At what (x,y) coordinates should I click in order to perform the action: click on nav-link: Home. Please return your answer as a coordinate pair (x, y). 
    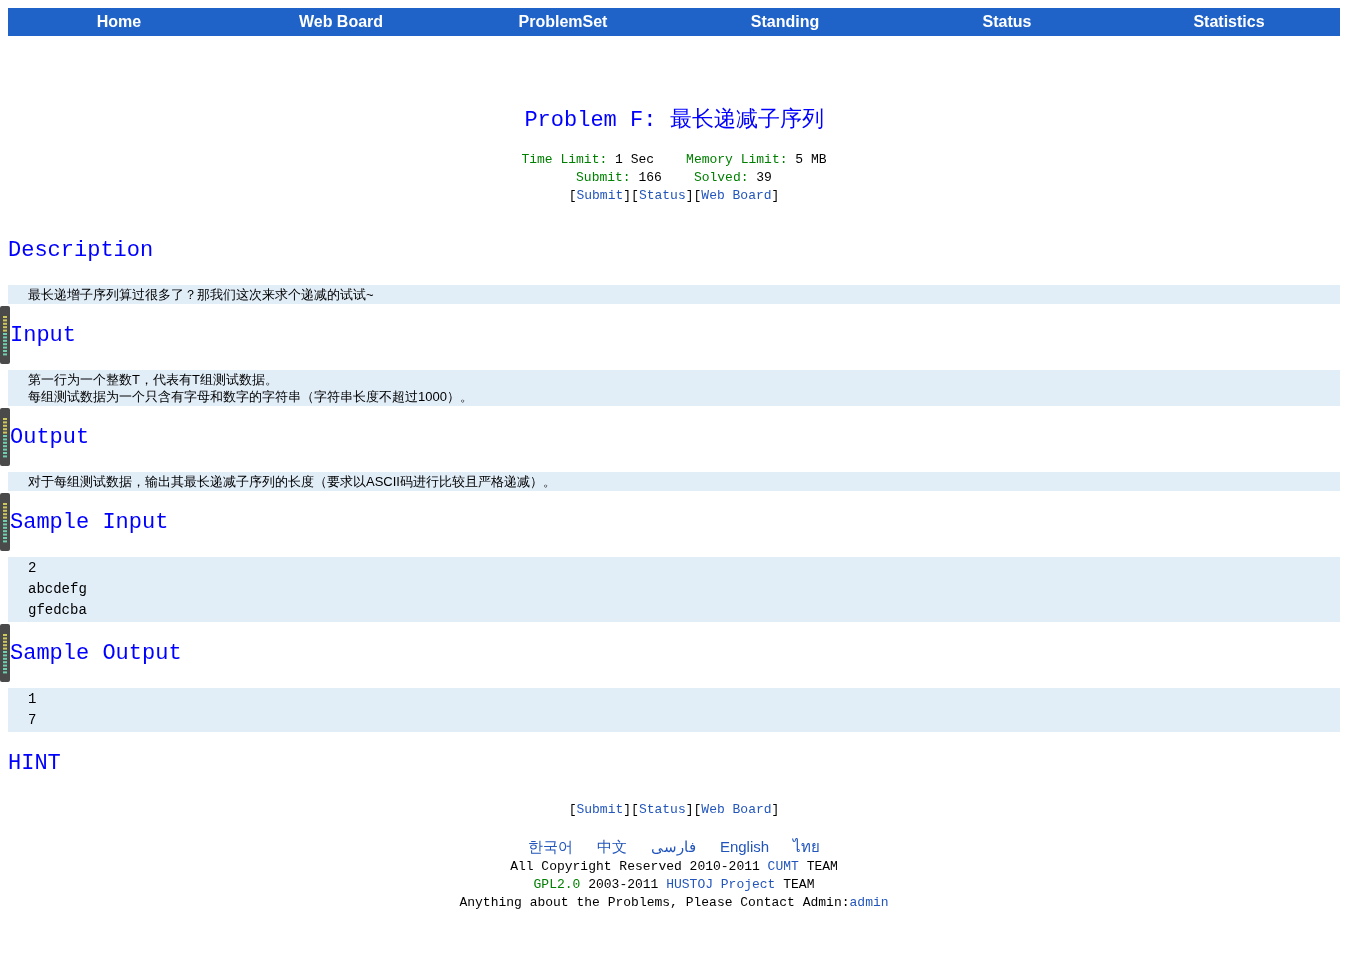
    Looking at the image, I should click on (119, 22).